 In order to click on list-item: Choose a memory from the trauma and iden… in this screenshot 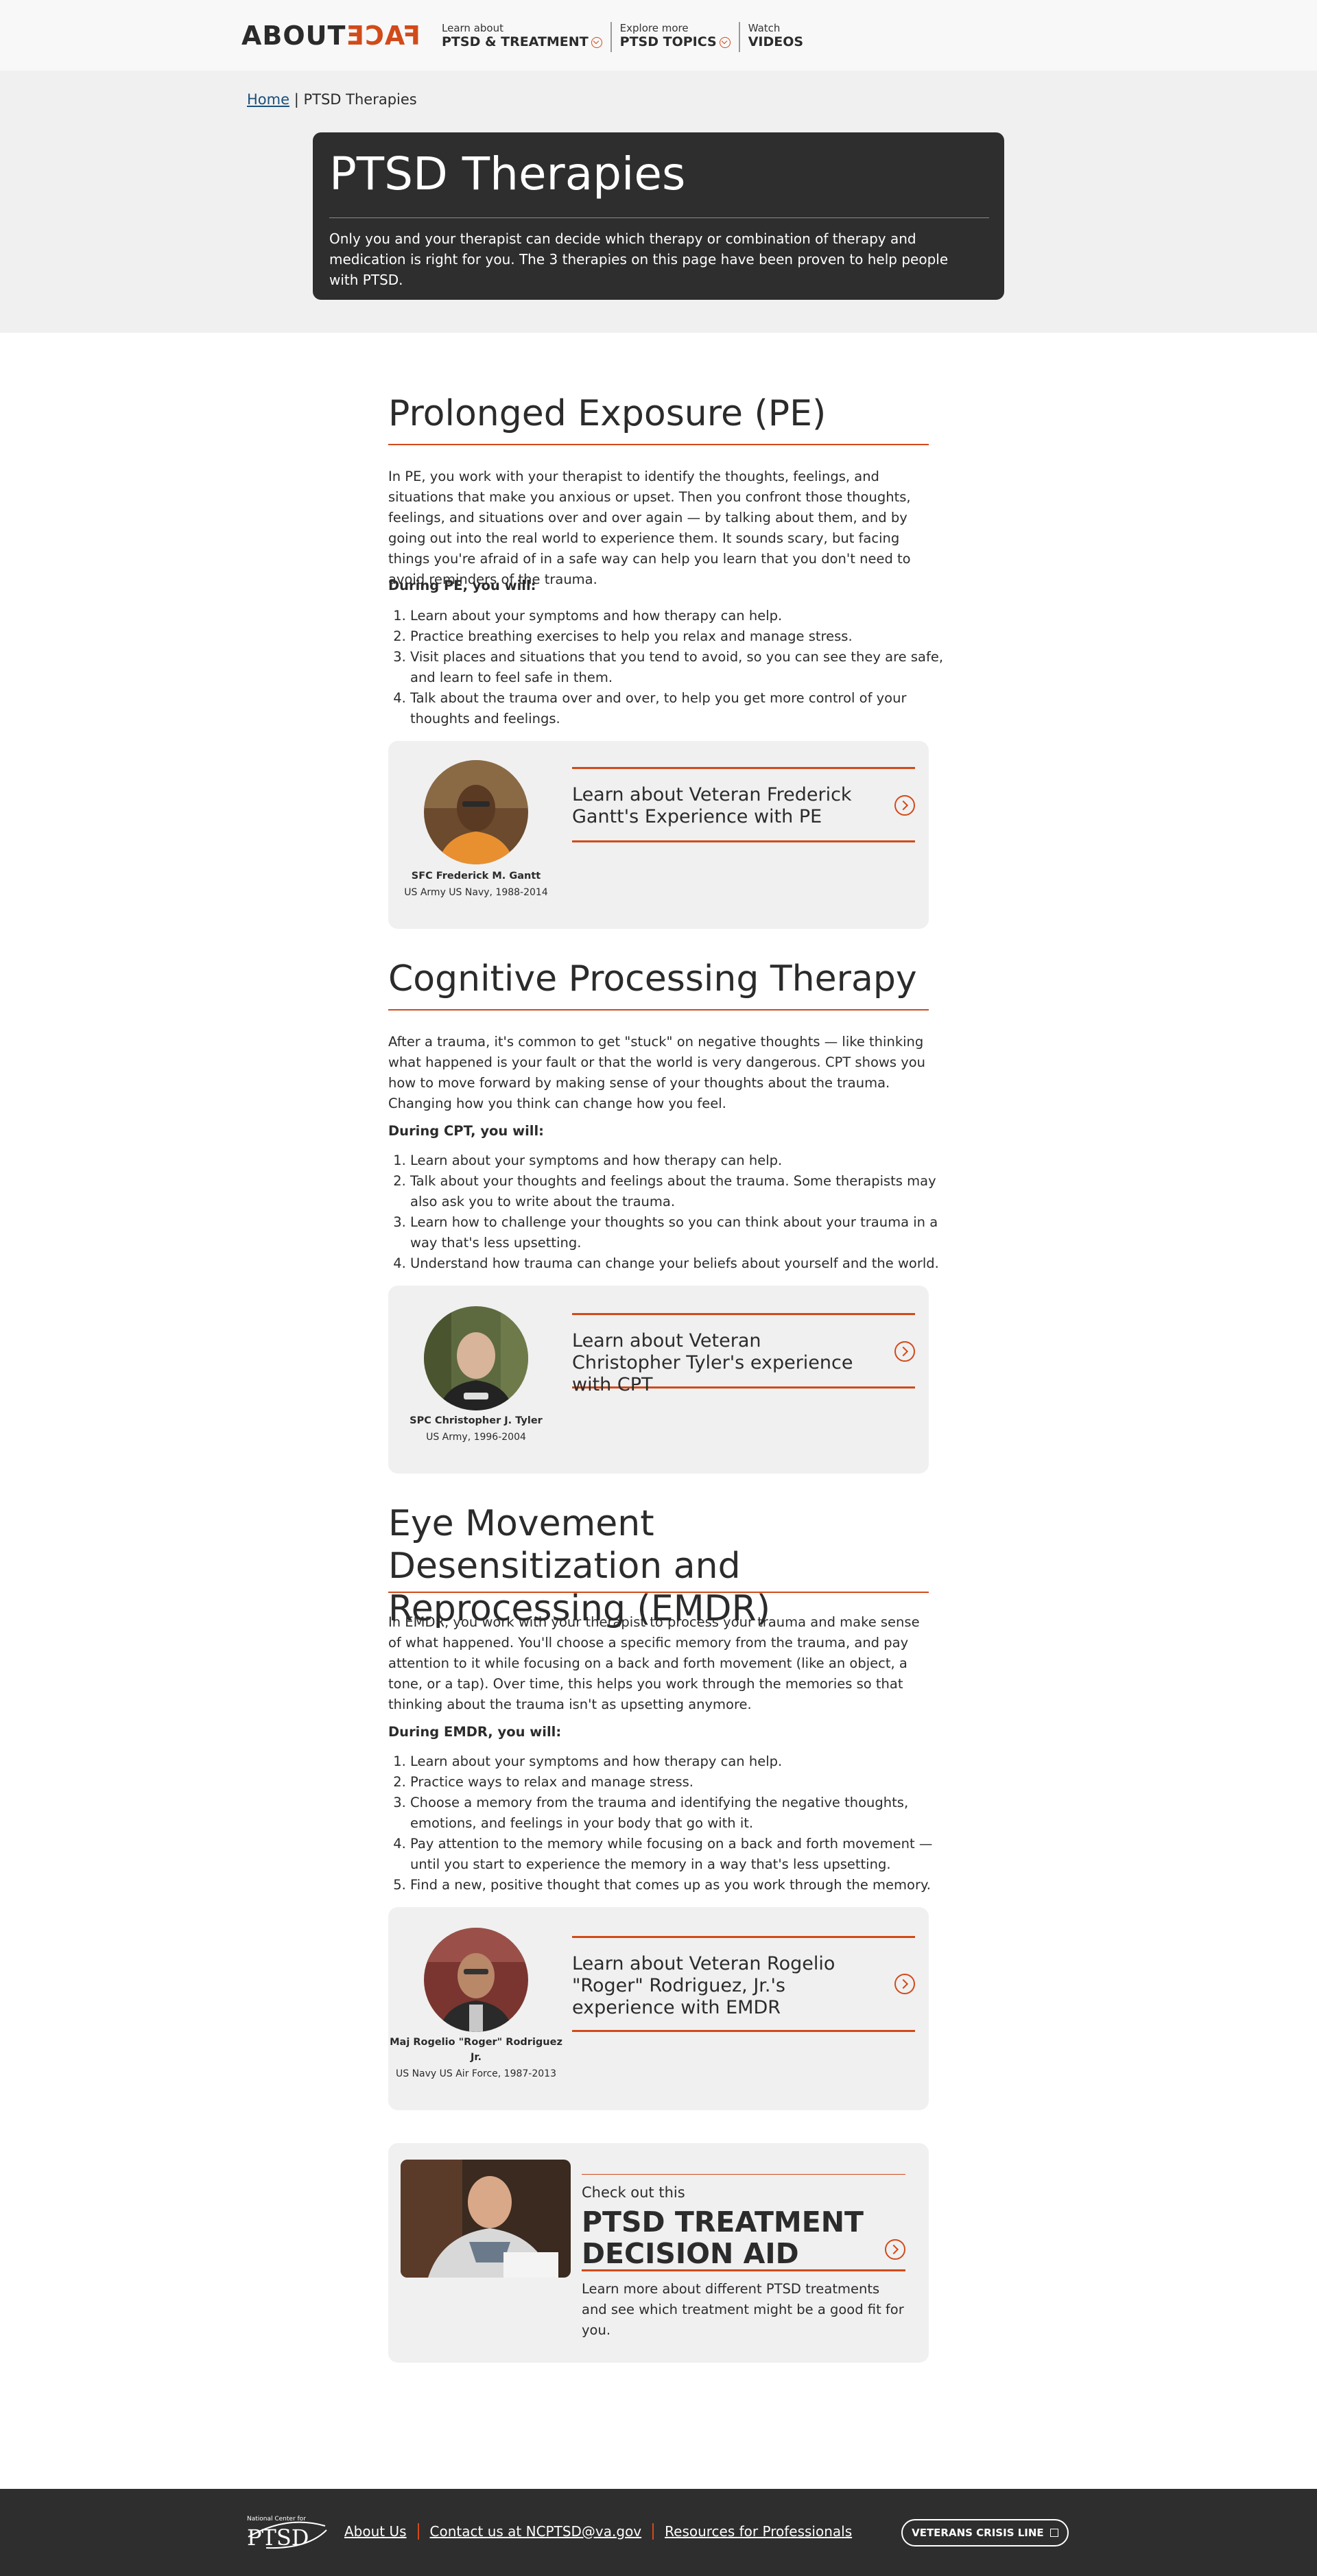, I will do `click(680, 1813)`.